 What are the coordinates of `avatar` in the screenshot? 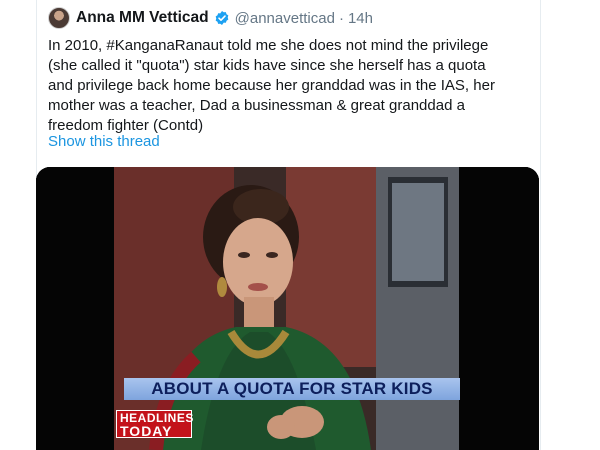 It's located at (59, 18).